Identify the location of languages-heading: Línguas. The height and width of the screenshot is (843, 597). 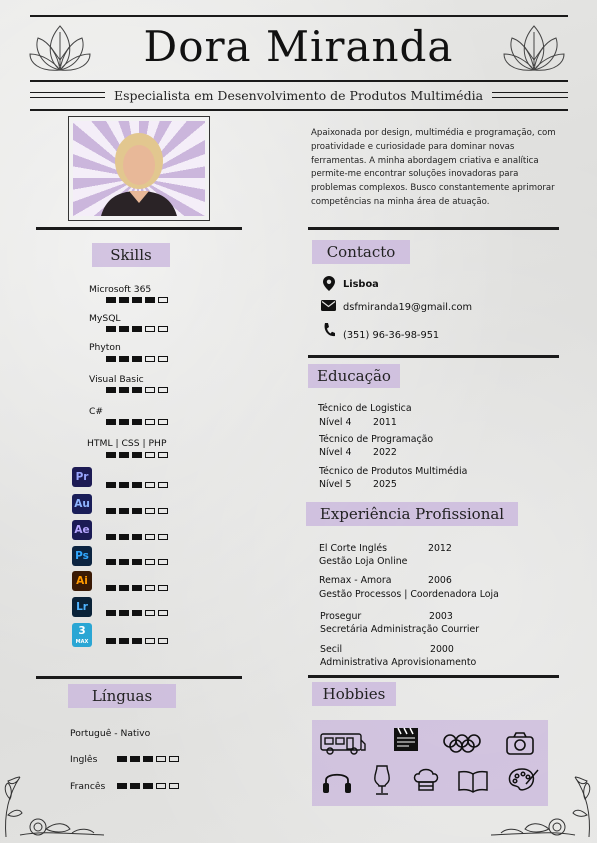
(122, 696).